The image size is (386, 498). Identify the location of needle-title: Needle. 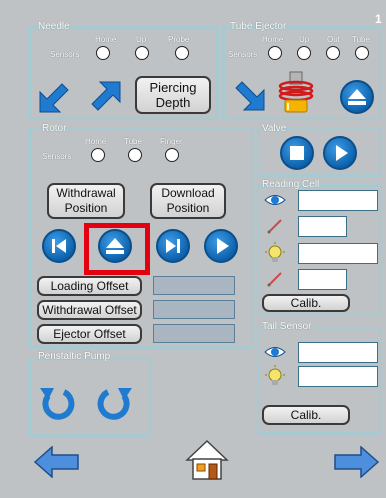
(54, 26).